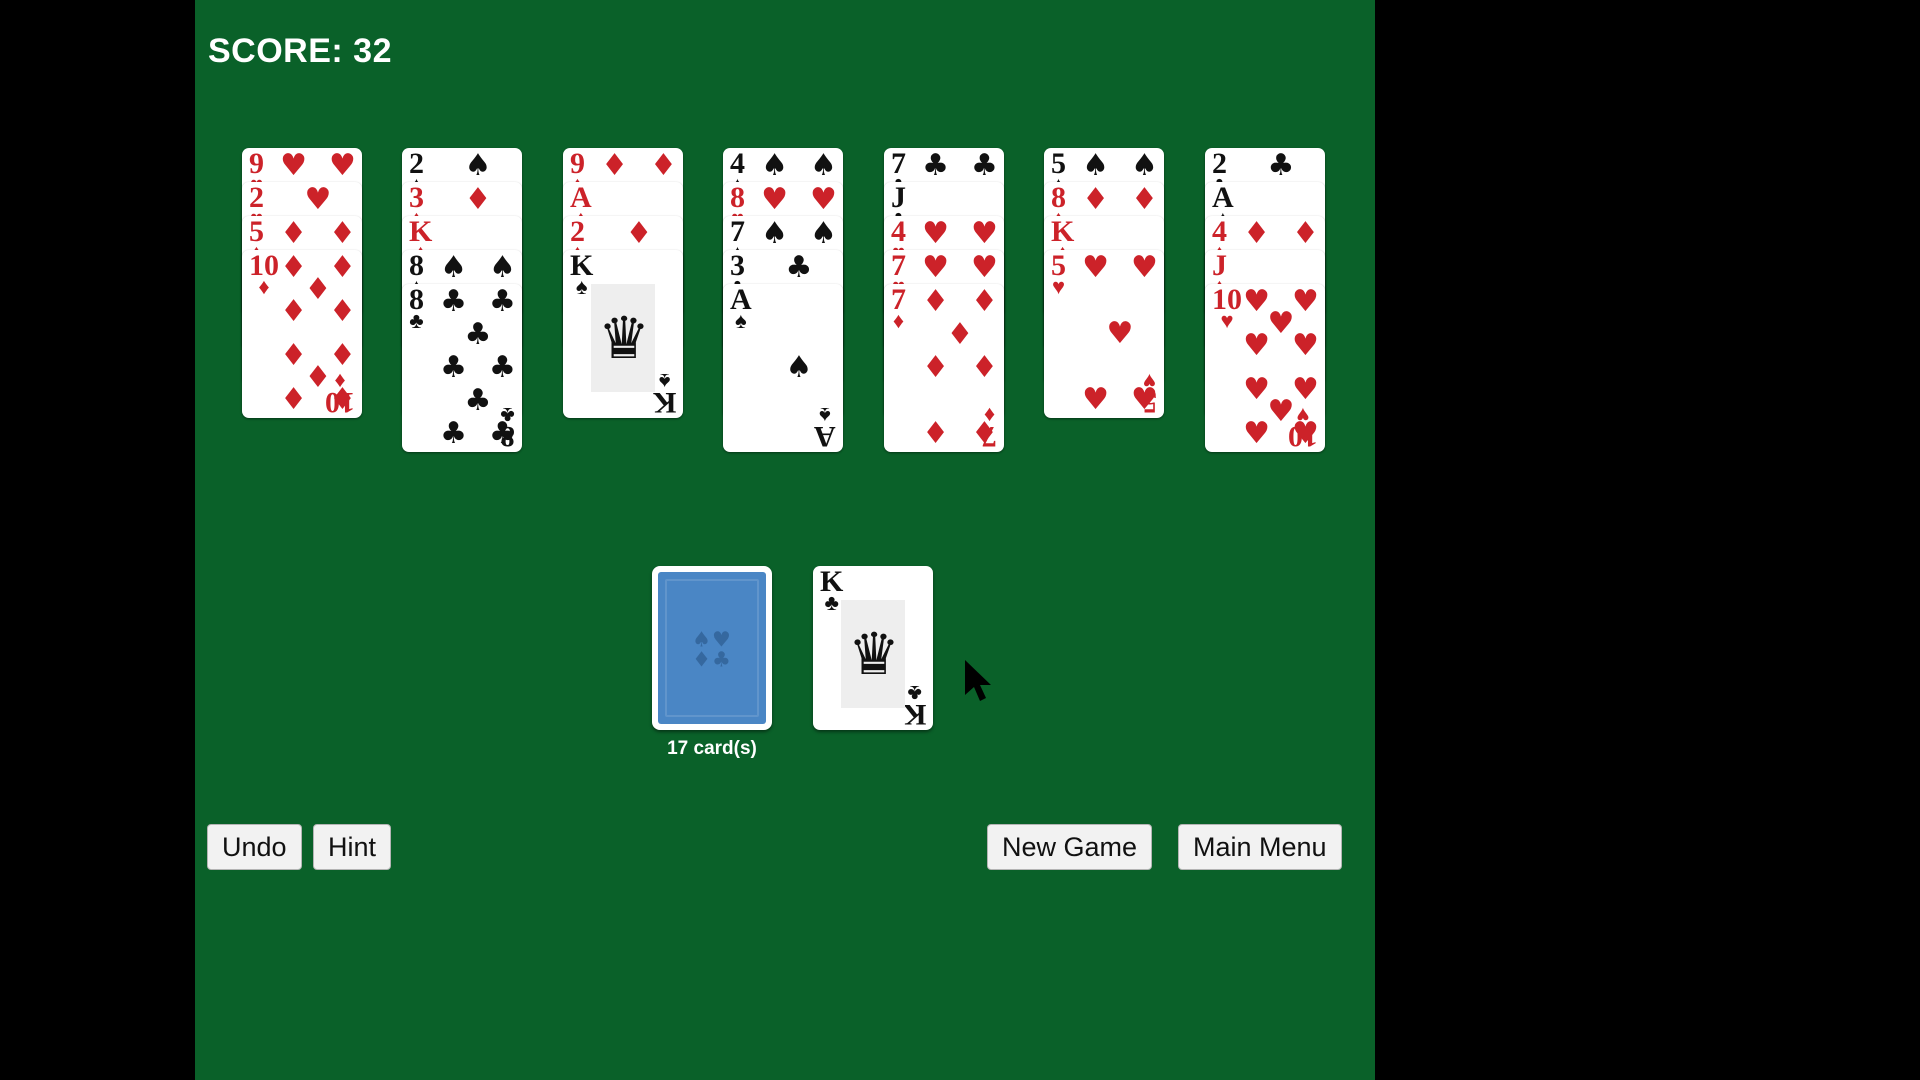  What do you see at coordinates (914, 705) in the screenshot?
I see `card-corner-bottom-right: K ♣` at bounding box center [914, 705].